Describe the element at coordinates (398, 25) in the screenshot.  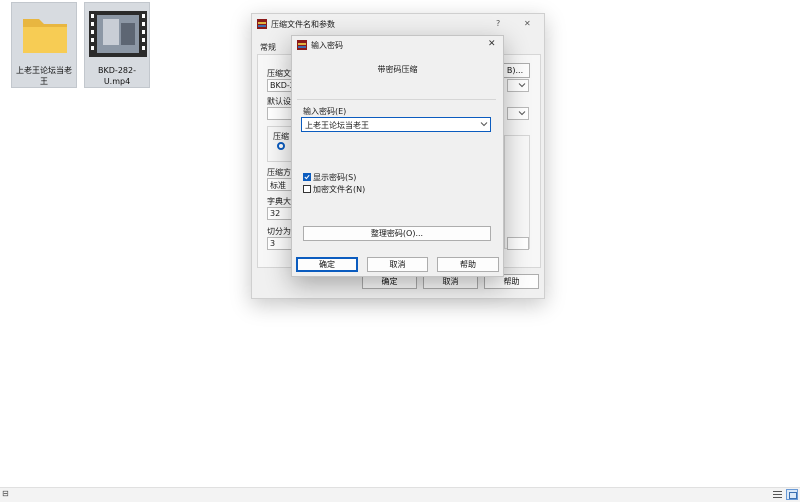
I see `window-titlebar: 压缩文件名和参数 ? ✕` at that location.